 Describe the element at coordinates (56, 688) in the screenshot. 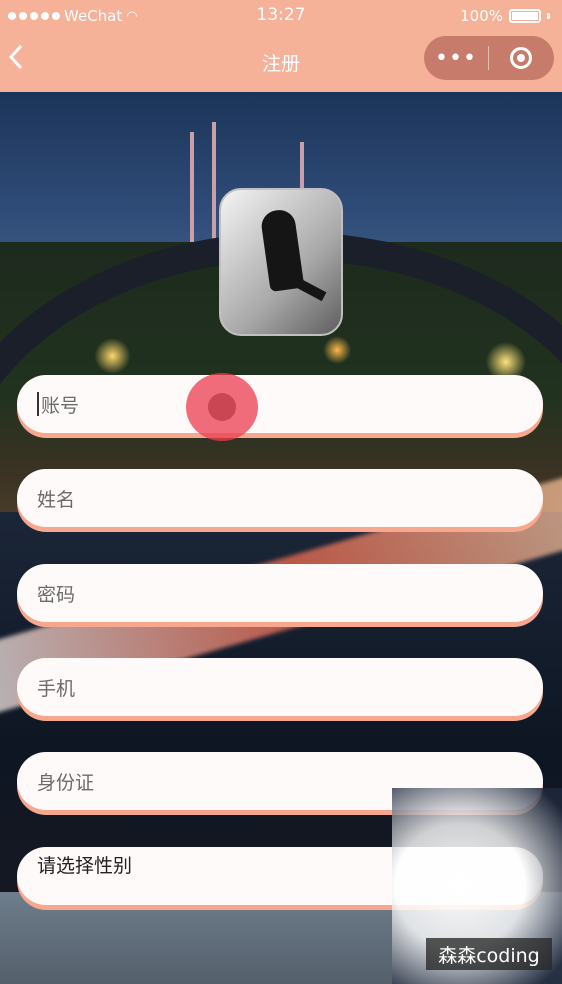

I see `phone-placeholder: 手机` at that location.